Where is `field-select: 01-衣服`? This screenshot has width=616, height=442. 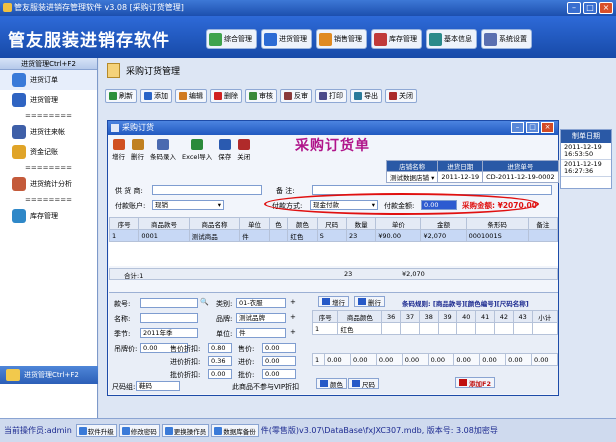 field-select: 01-衣服 is located at coordinates (261, 303).